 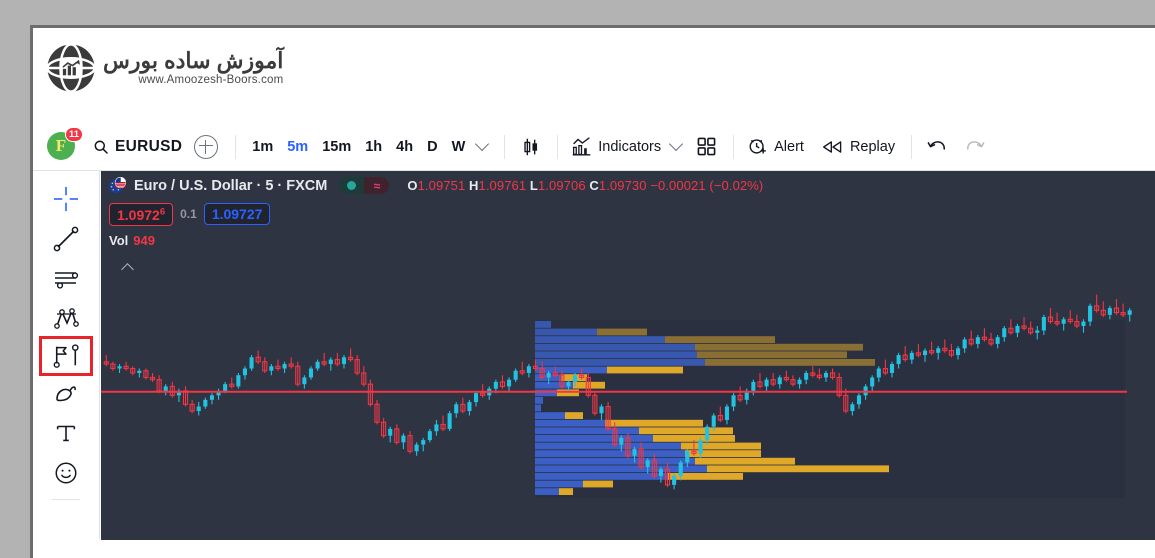 What do you see at coordinates (561, 185) in the screenshot?
I see `ohlc-l-value: 1.09706` at bounding box center [561, 185].